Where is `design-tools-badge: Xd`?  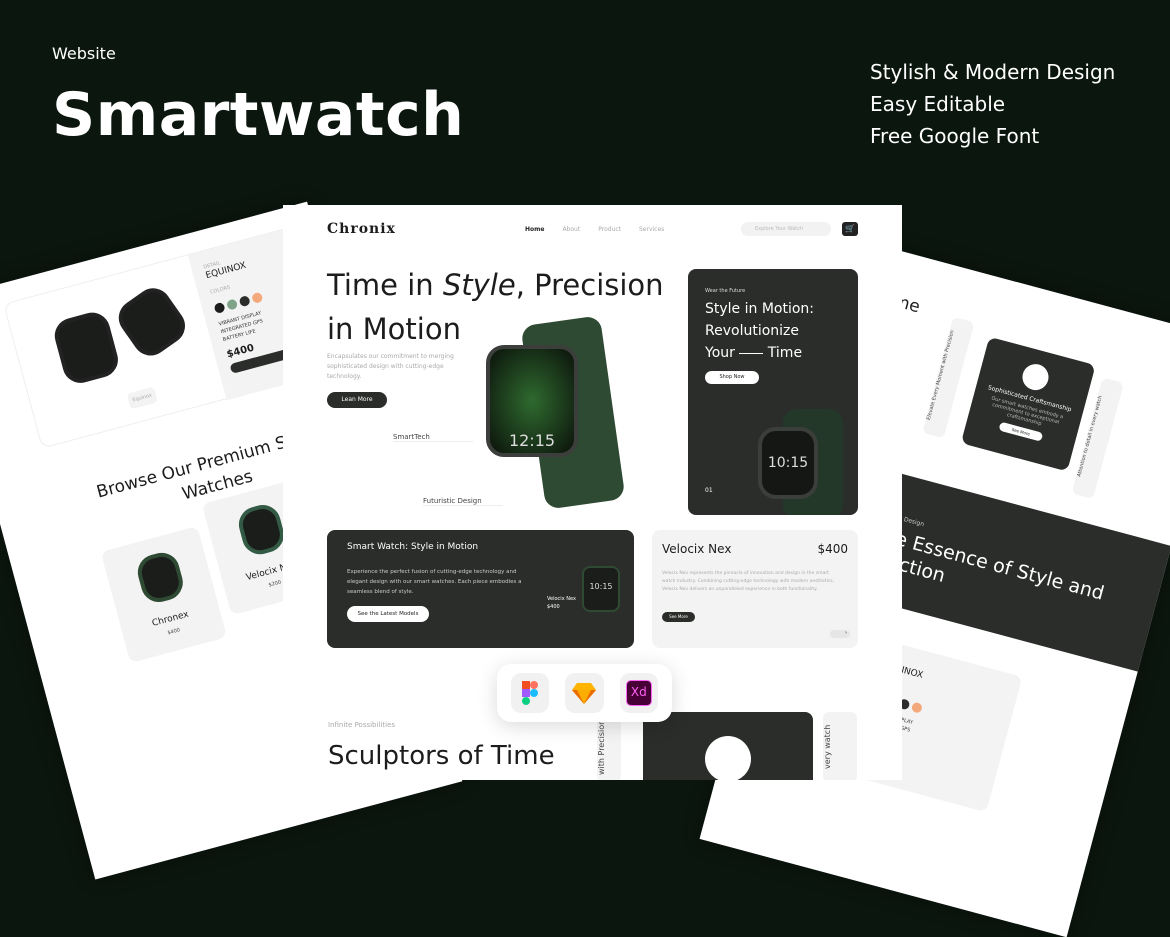 design-tools-badge: Xd is located at coordinates (584, 693).